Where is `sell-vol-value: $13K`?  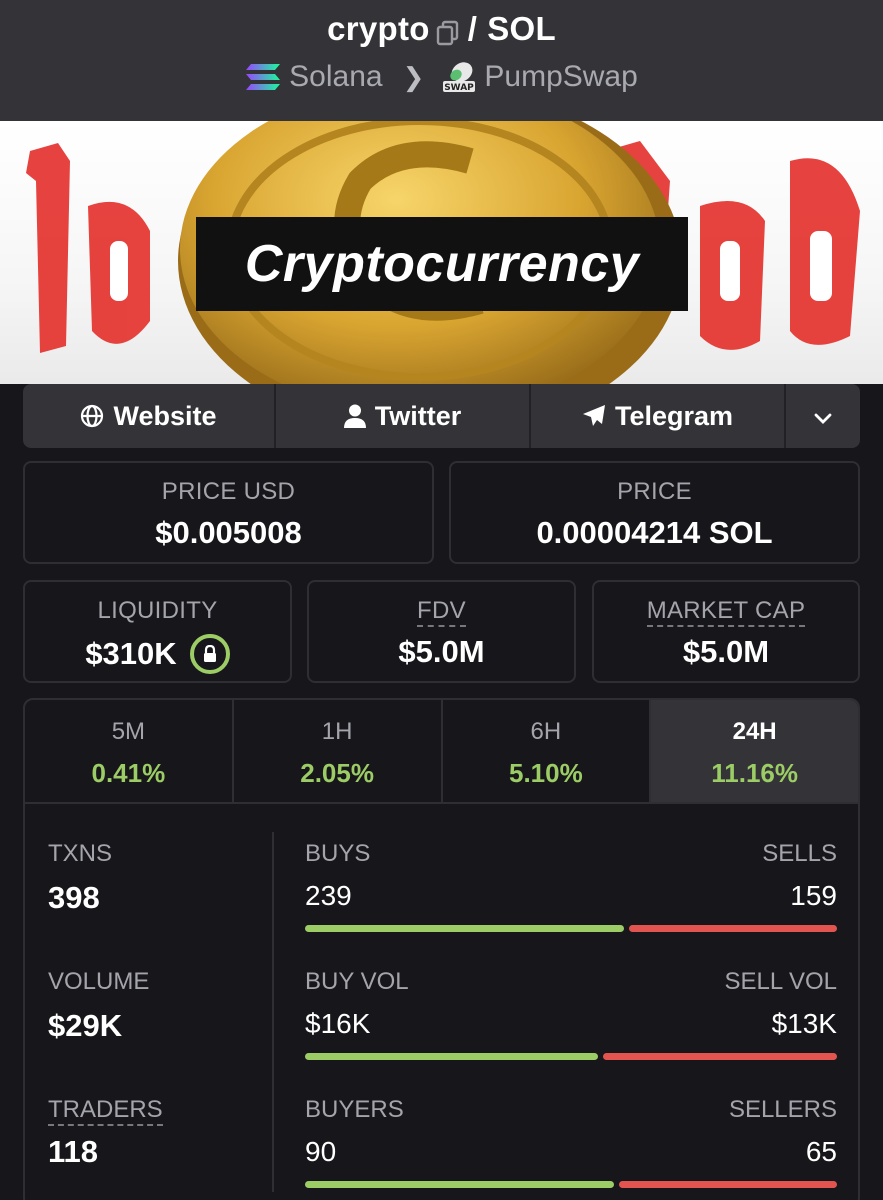 sell-vol-value: $13K is located at coordinates (804, 1023).